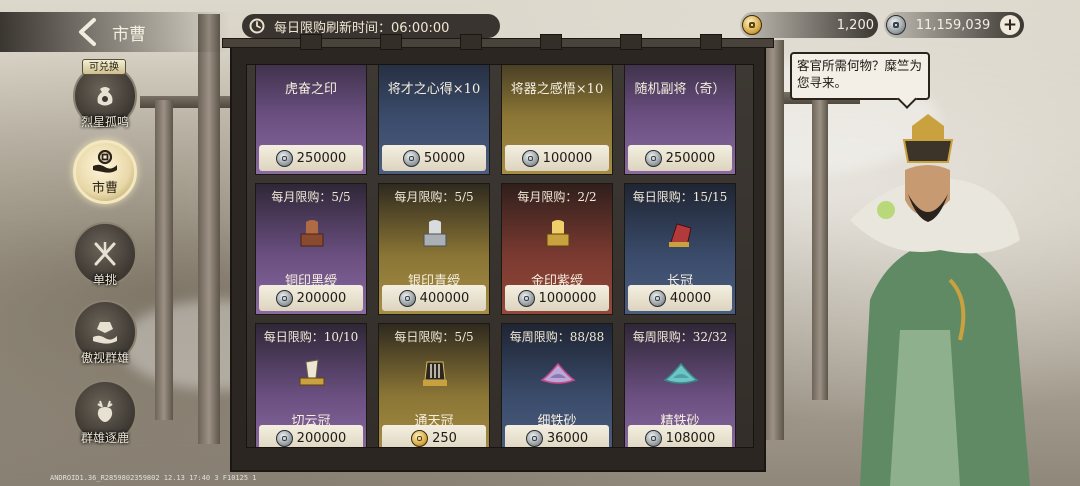 The image size is (1080, 486). I want to click on price-value: 100000, so click(567, 158).